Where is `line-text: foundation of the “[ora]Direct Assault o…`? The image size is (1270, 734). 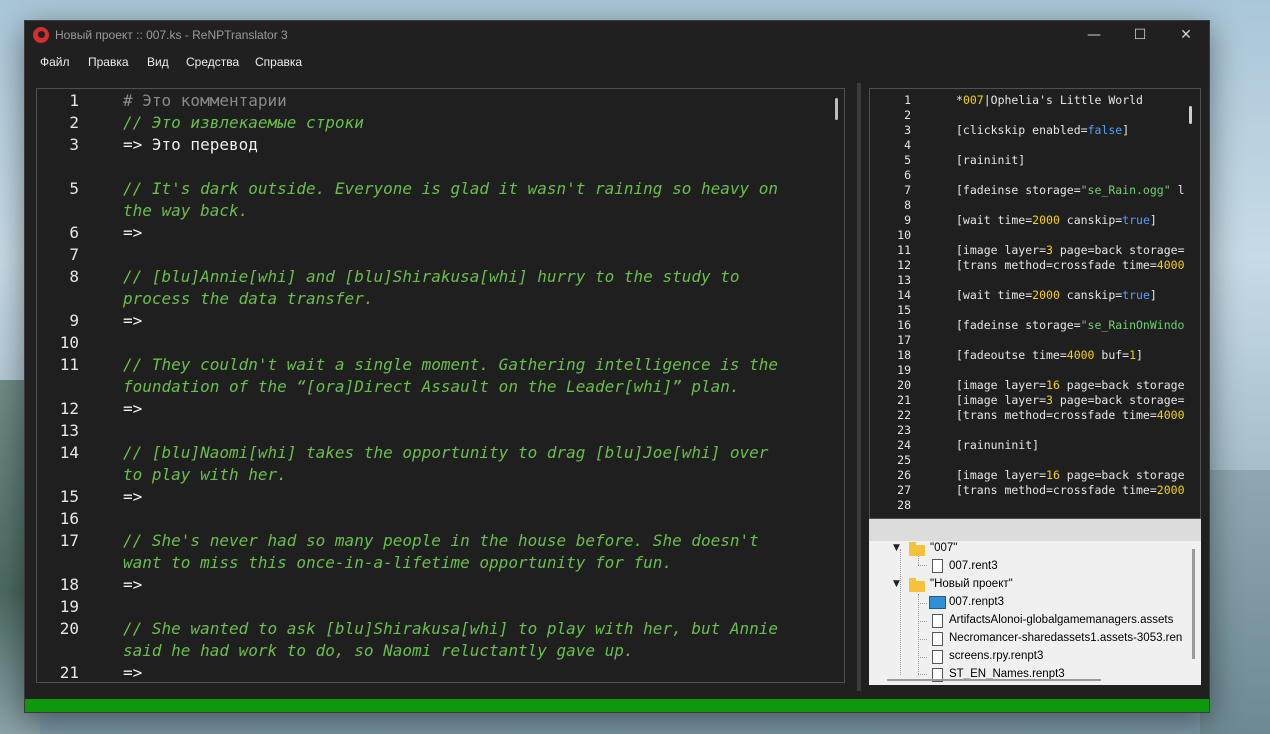 line-text: foundation of the “[ora]Direct Assault o… is located at coordinates (431, 386).